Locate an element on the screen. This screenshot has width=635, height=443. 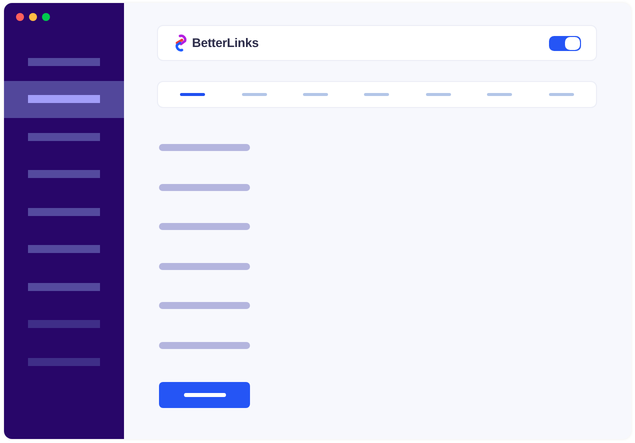
chain-link-icon is located at coordinates (180, 43).